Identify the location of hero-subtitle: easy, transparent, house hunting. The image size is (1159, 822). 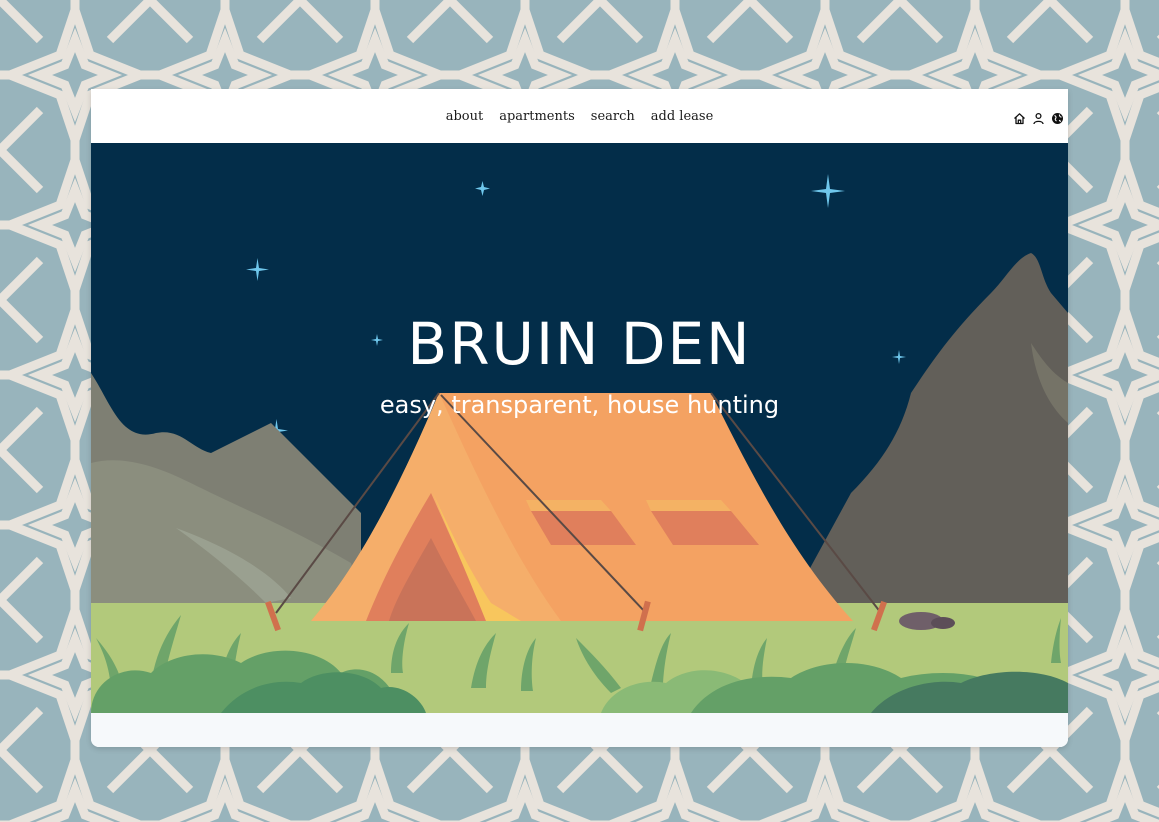
(579, 405).